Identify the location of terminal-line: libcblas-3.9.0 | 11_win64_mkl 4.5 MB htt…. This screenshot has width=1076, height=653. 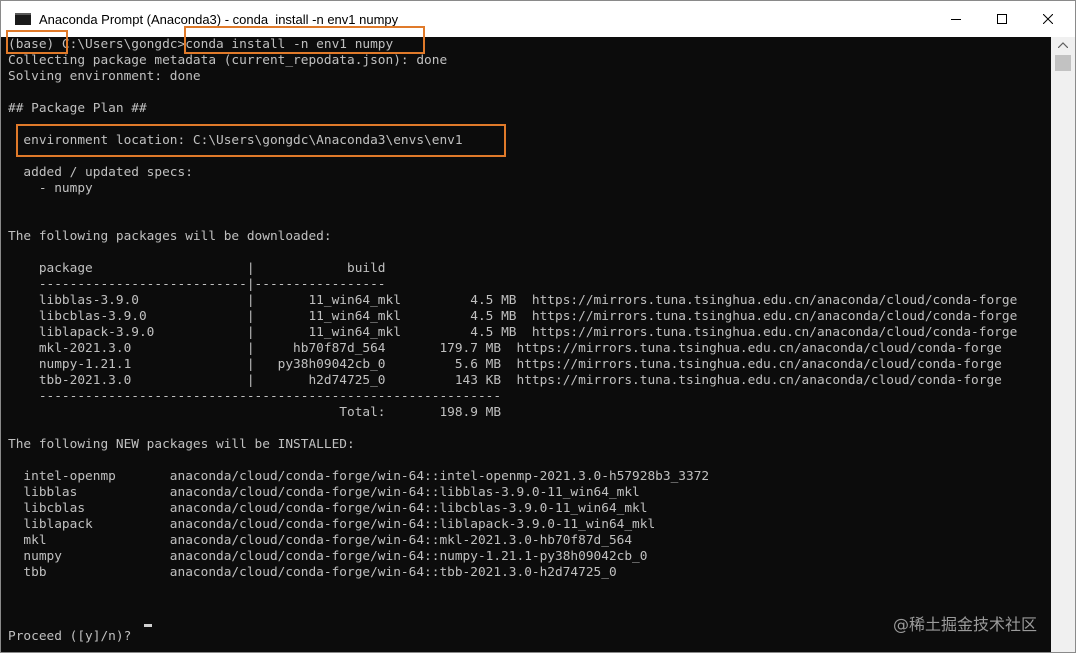
(513, 316).